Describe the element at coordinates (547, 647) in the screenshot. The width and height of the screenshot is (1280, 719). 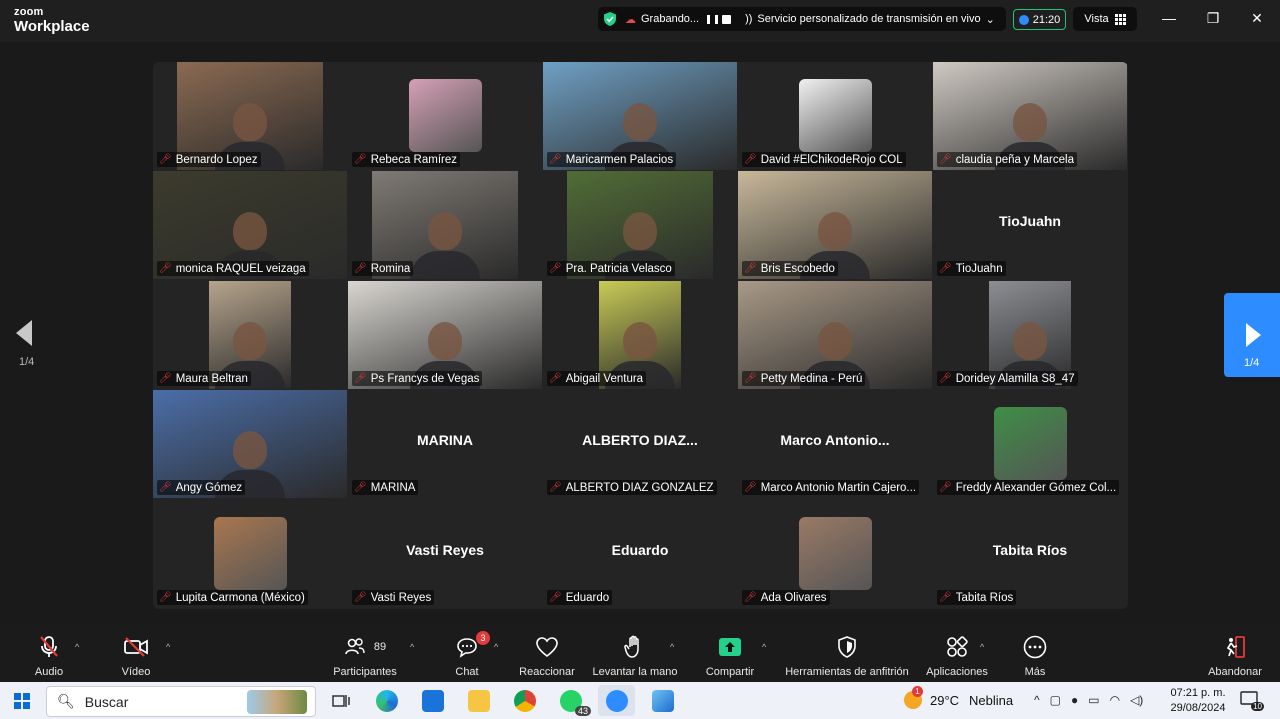
I see `heart-icon` at that location.